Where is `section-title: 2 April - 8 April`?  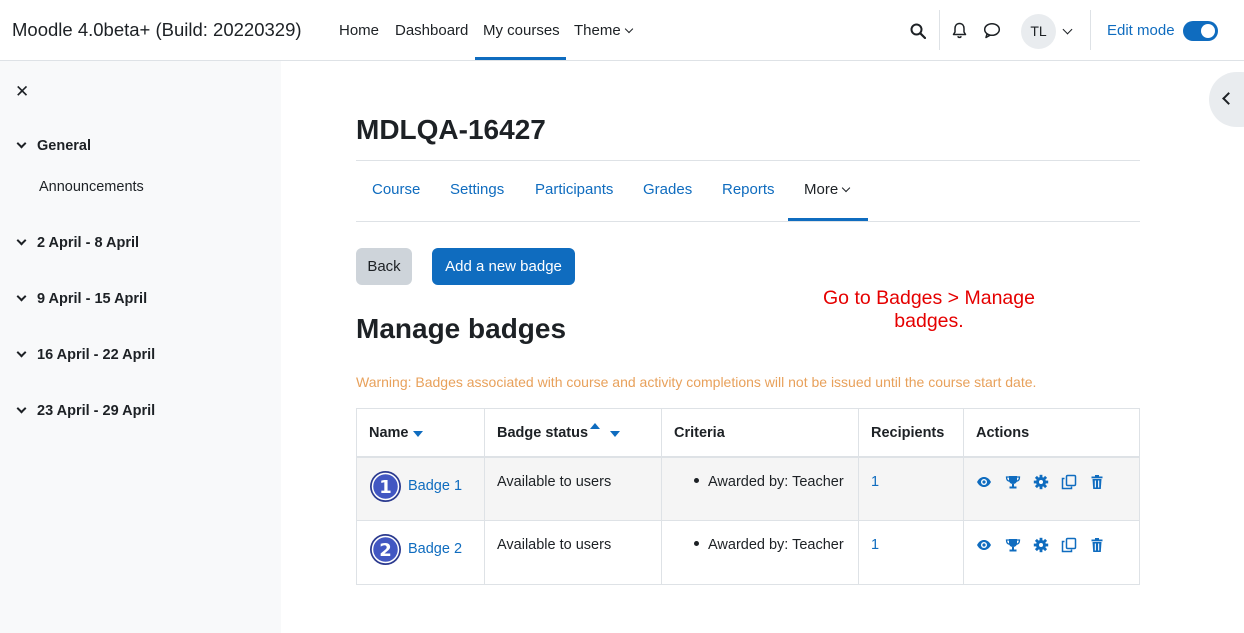
section-title: 2 April - 8 April is located at coordinates (88, 243).